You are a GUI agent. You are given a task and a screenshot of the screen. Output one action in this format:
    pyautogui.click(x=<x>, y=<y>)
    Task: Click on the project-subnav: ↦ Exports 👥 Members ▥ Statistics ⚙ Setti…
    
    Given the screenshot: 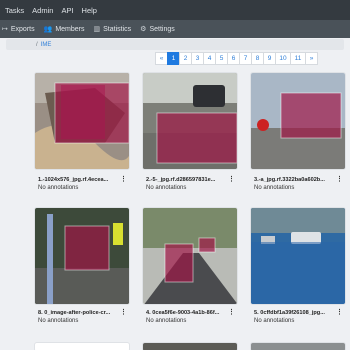 What is the action you would take?
    pyautogui.click(x=175, y=29)
    